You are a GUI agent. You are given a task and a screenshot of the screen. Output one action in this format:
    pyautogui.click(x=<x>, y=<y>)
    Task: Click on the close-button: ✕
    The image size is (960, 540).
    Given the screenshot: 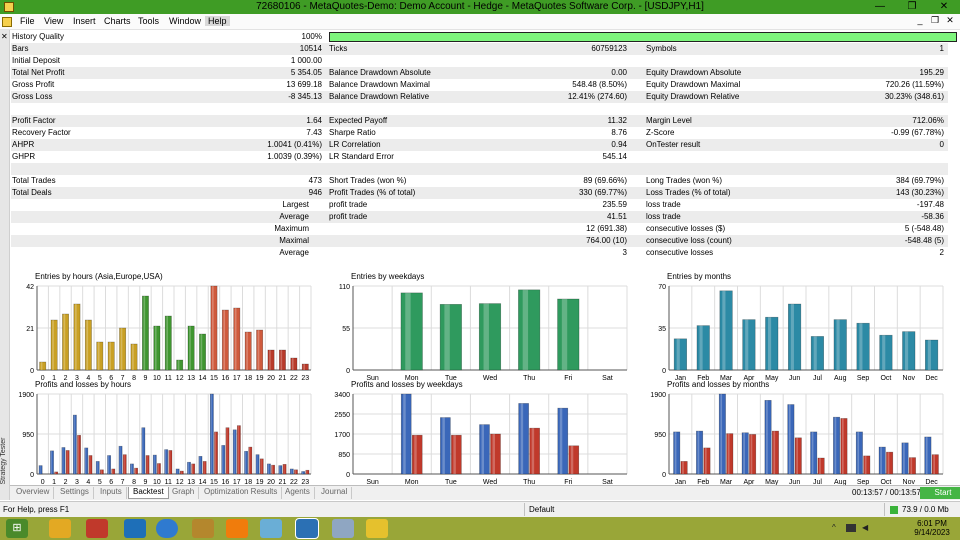 What is the action you would take?
    pyautogui.click(x=944, y=7)
    